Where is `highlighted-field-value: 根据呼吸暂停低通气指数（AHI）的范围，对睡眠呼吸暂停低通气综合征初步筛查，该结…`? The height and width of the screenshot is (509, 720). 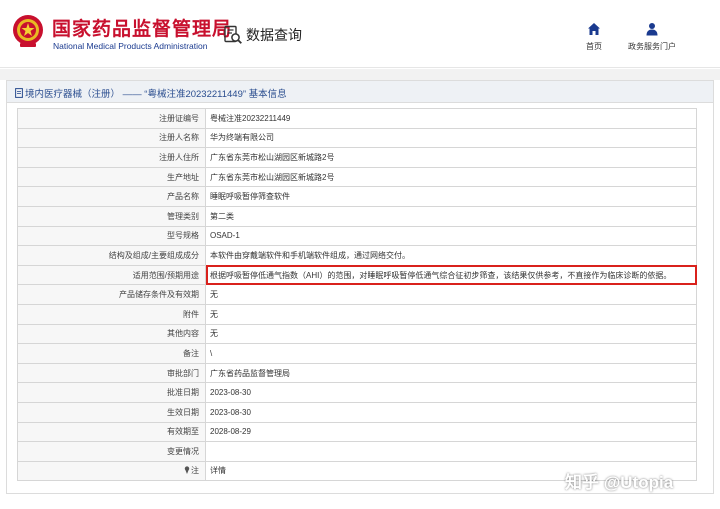
highlighted-field-value: 根据呼吸暂停低通气指数（AHI）的范围，对睡眠呼吸暂停低通气综合征初步筛查，该结… is located at coordinates (451, 275).